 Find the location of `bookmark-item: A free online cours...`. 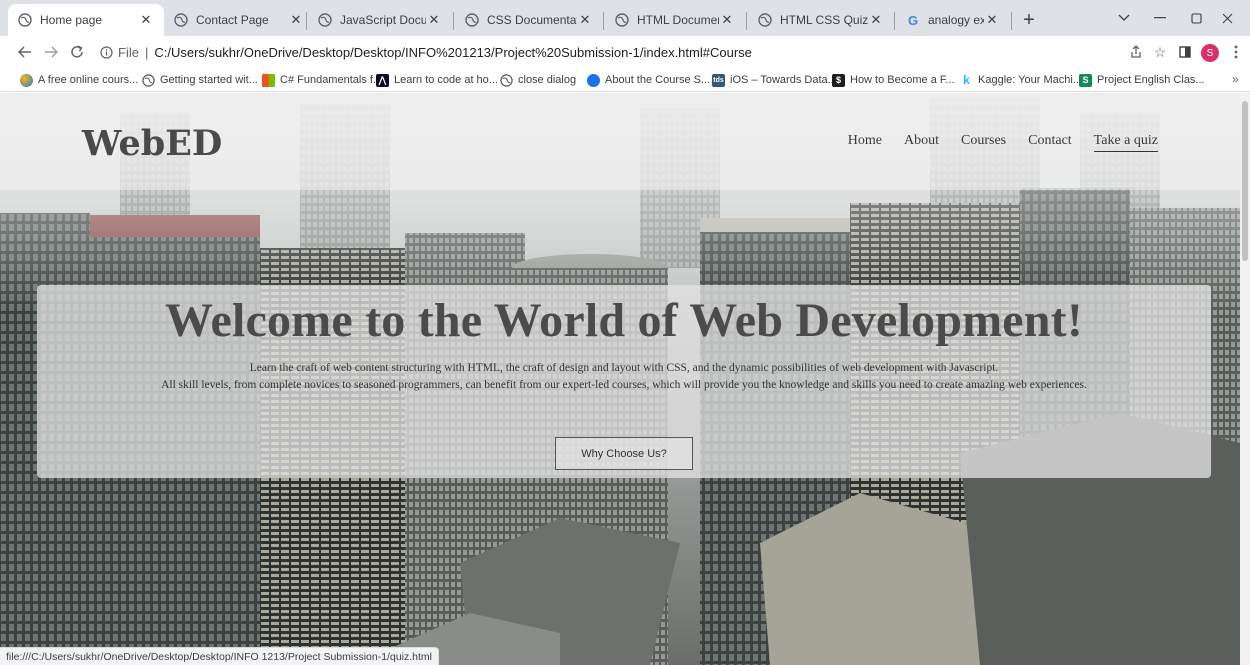

bookmark-item: A free online cours... is located at coordinates (79, 80).